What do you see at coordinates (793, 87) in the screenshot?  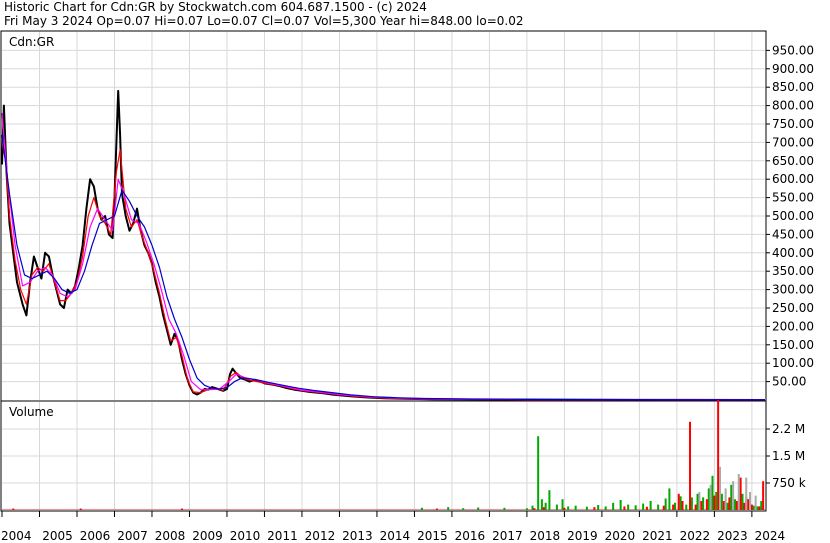 I see `price-y-tick-label: 850.00` at bounding box center [793, 87].